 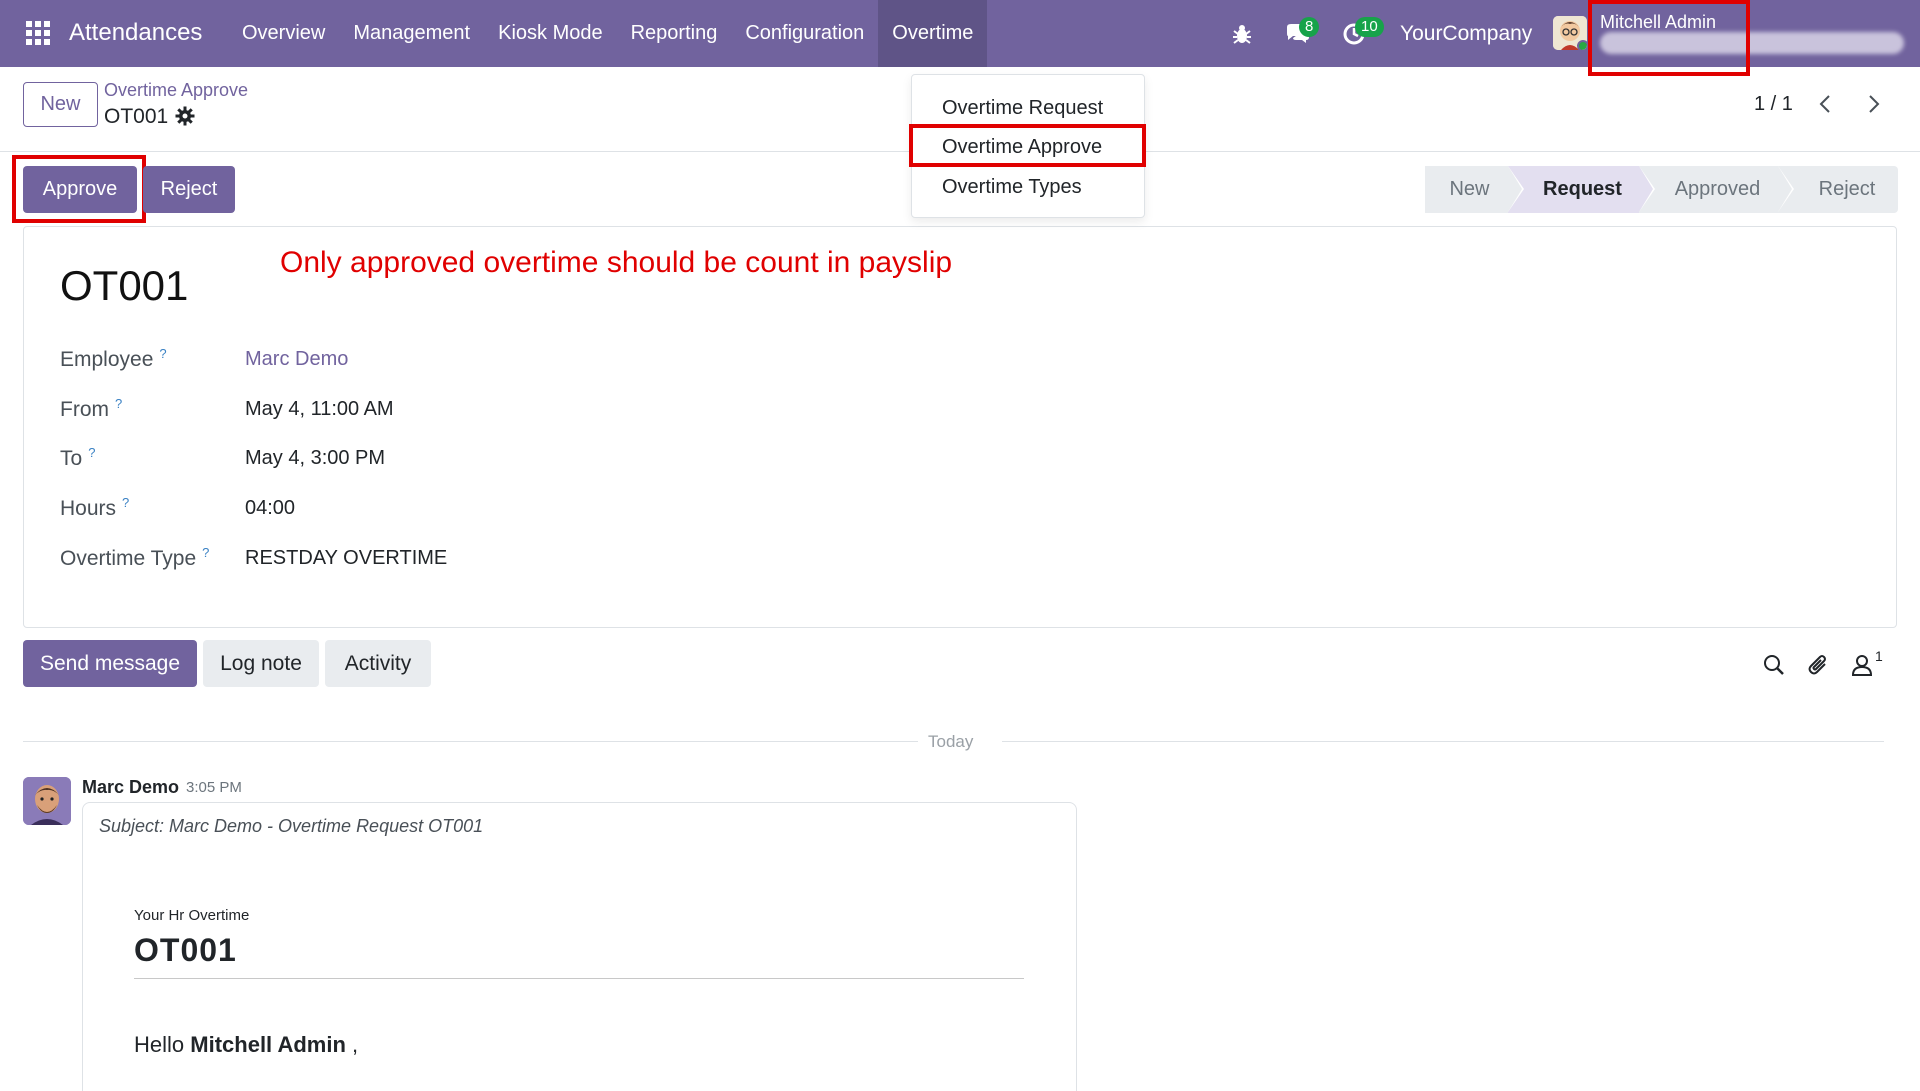 What do you see at coordinates (135, 33) in the screenshot?
I see `app-brand: Attendances` at bounding box center [135, 33].